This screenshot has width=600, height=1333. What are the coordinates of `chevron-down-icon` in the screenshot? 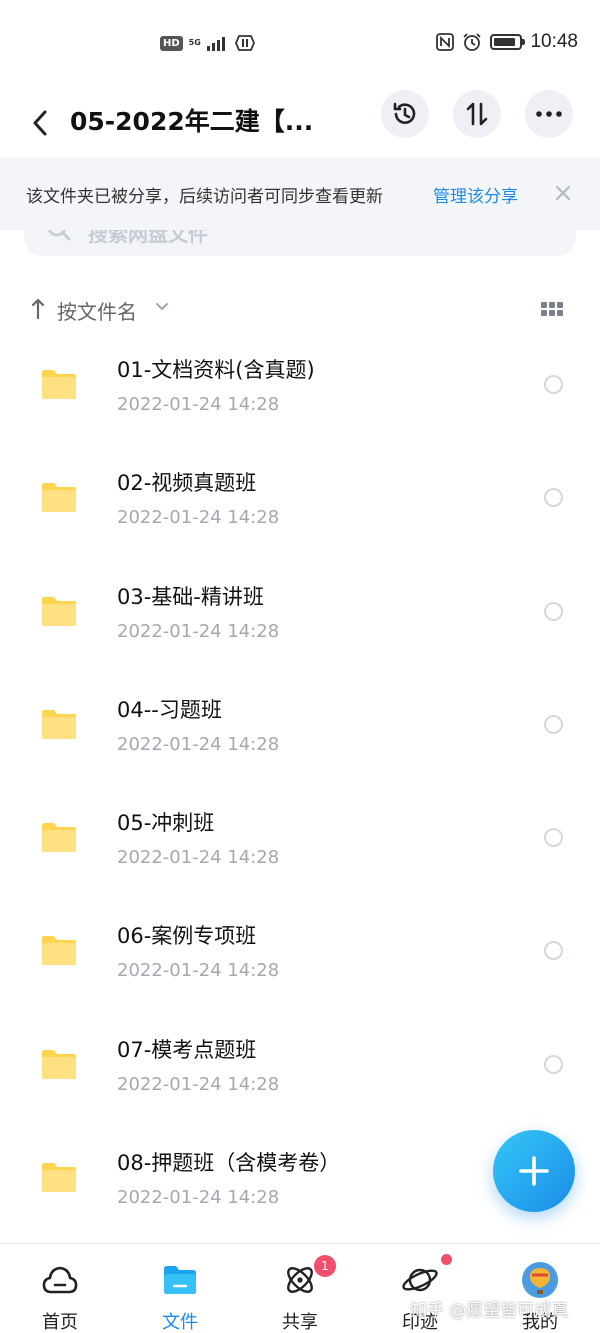 It's located at (162, 307).